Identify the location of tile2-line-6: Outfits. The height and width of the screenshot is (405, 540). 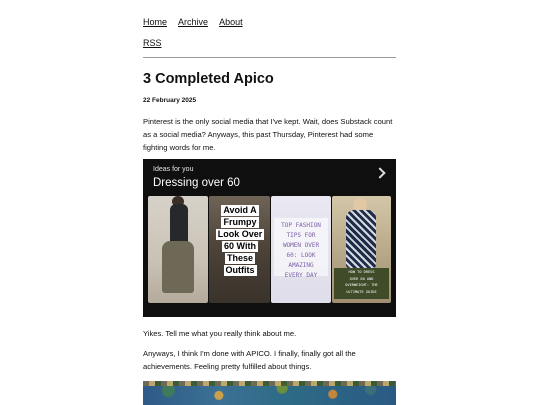
(240, 270).